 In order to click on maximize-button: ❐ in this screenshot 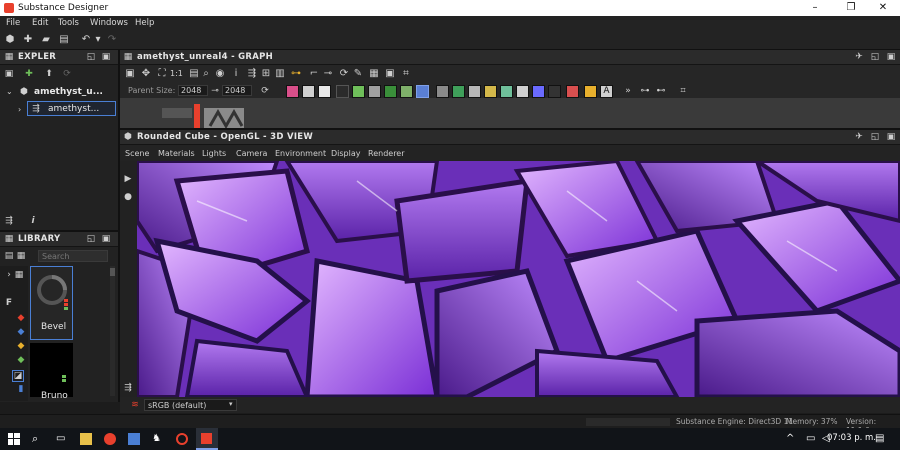, I will do `click(851, 8)`.